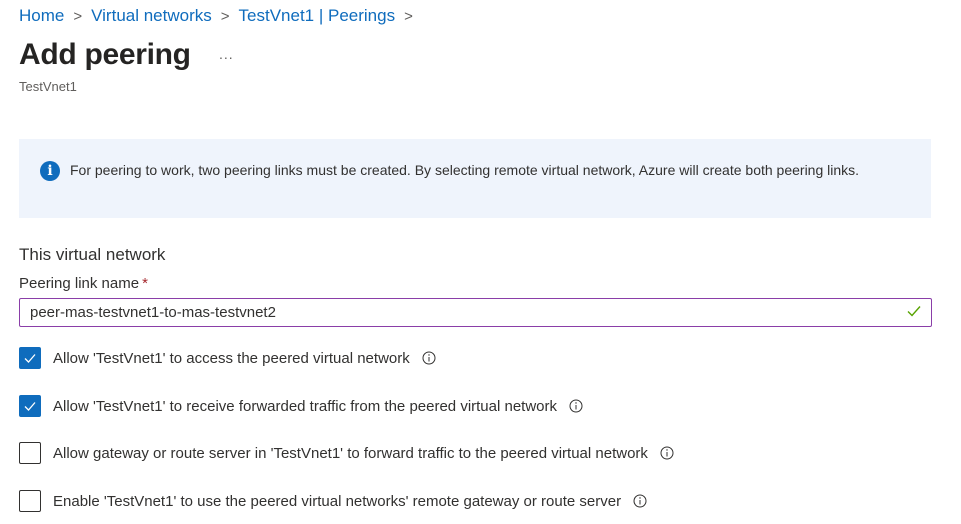 The width and height of the screenshot is (961, 524). What do you see at coordinates (105, 54) in the screenshot?
I see `page-title: Add peering` at bounding box center [105, 54].